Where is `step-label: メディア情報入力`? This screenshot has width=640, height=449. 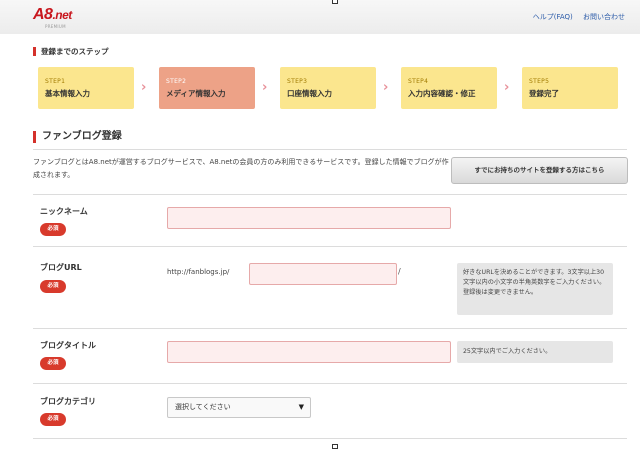
step-label: メディア情報入力 is located at coordinates (196, 93).